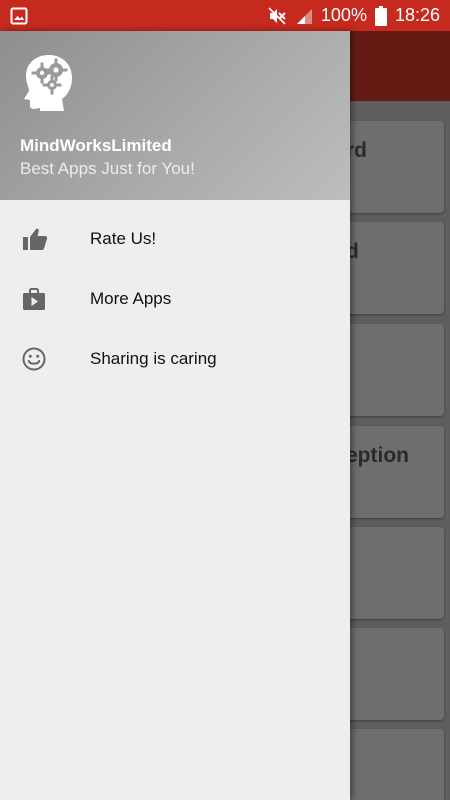  Describe the element at coordinates (175, 299) in the screenshot. I see `menu-item-more-apps: More Apps` at that location.